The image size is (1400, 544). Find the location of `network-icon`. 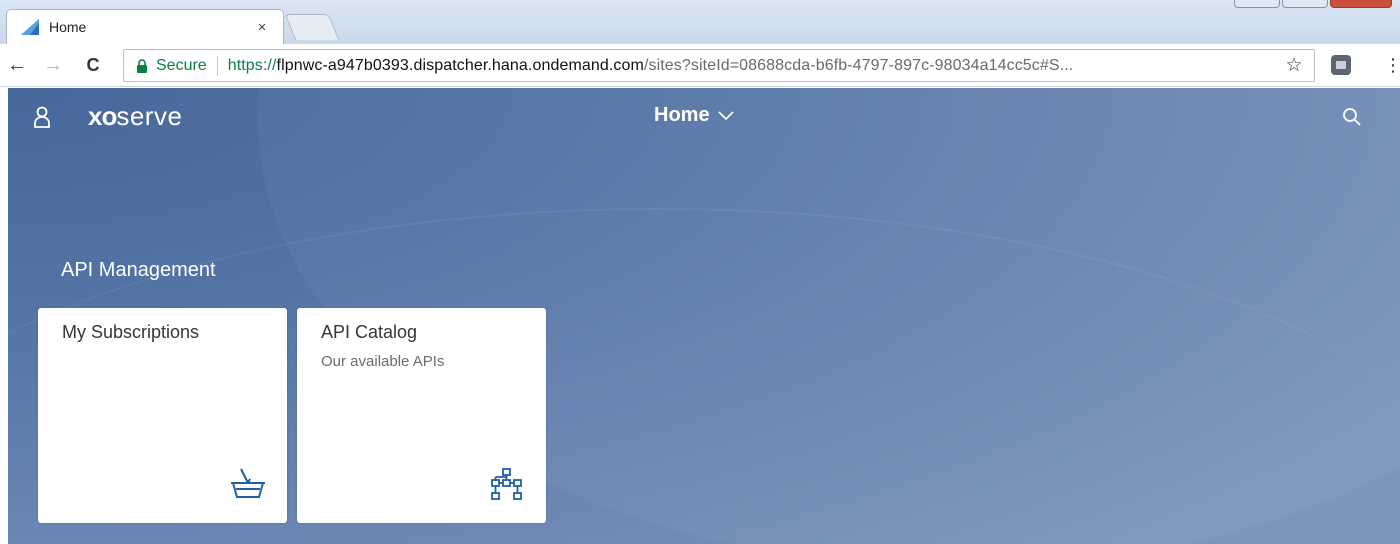

network-icon is located at coordinates (506, 484).